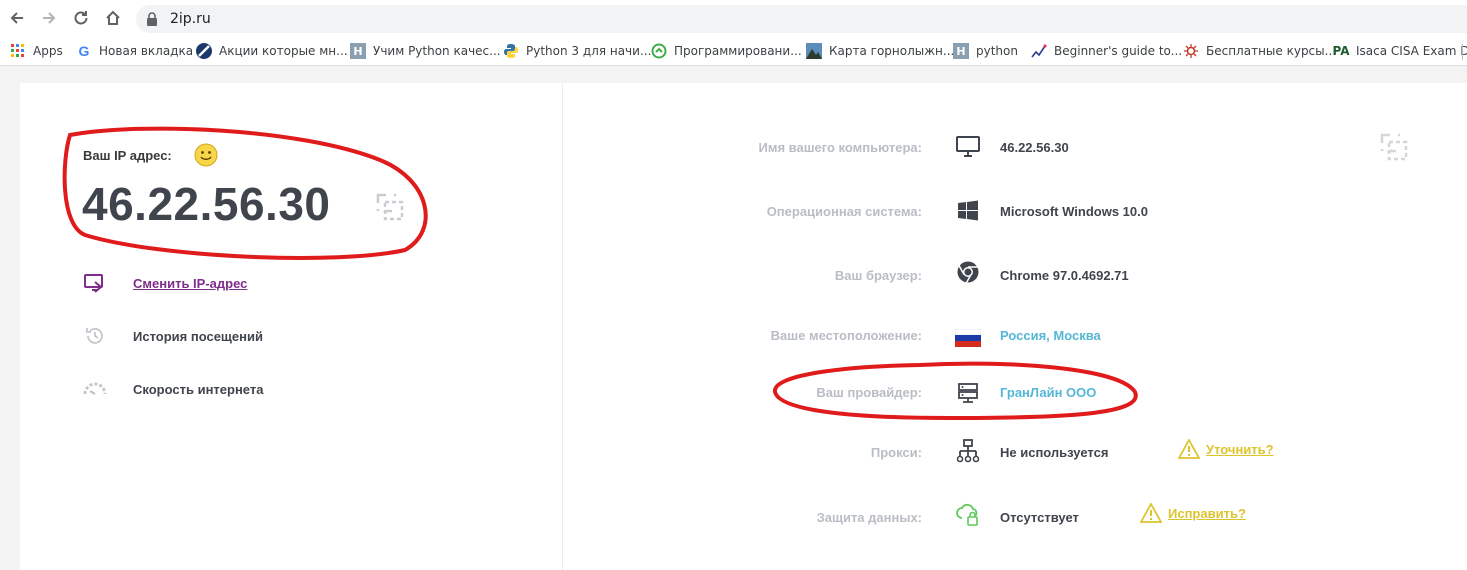 This screenshot has width=1467, height=570. Describe the element at coordinates (190, 19) in the screenshot. I see `url-text: 2ip.ru` at that location.